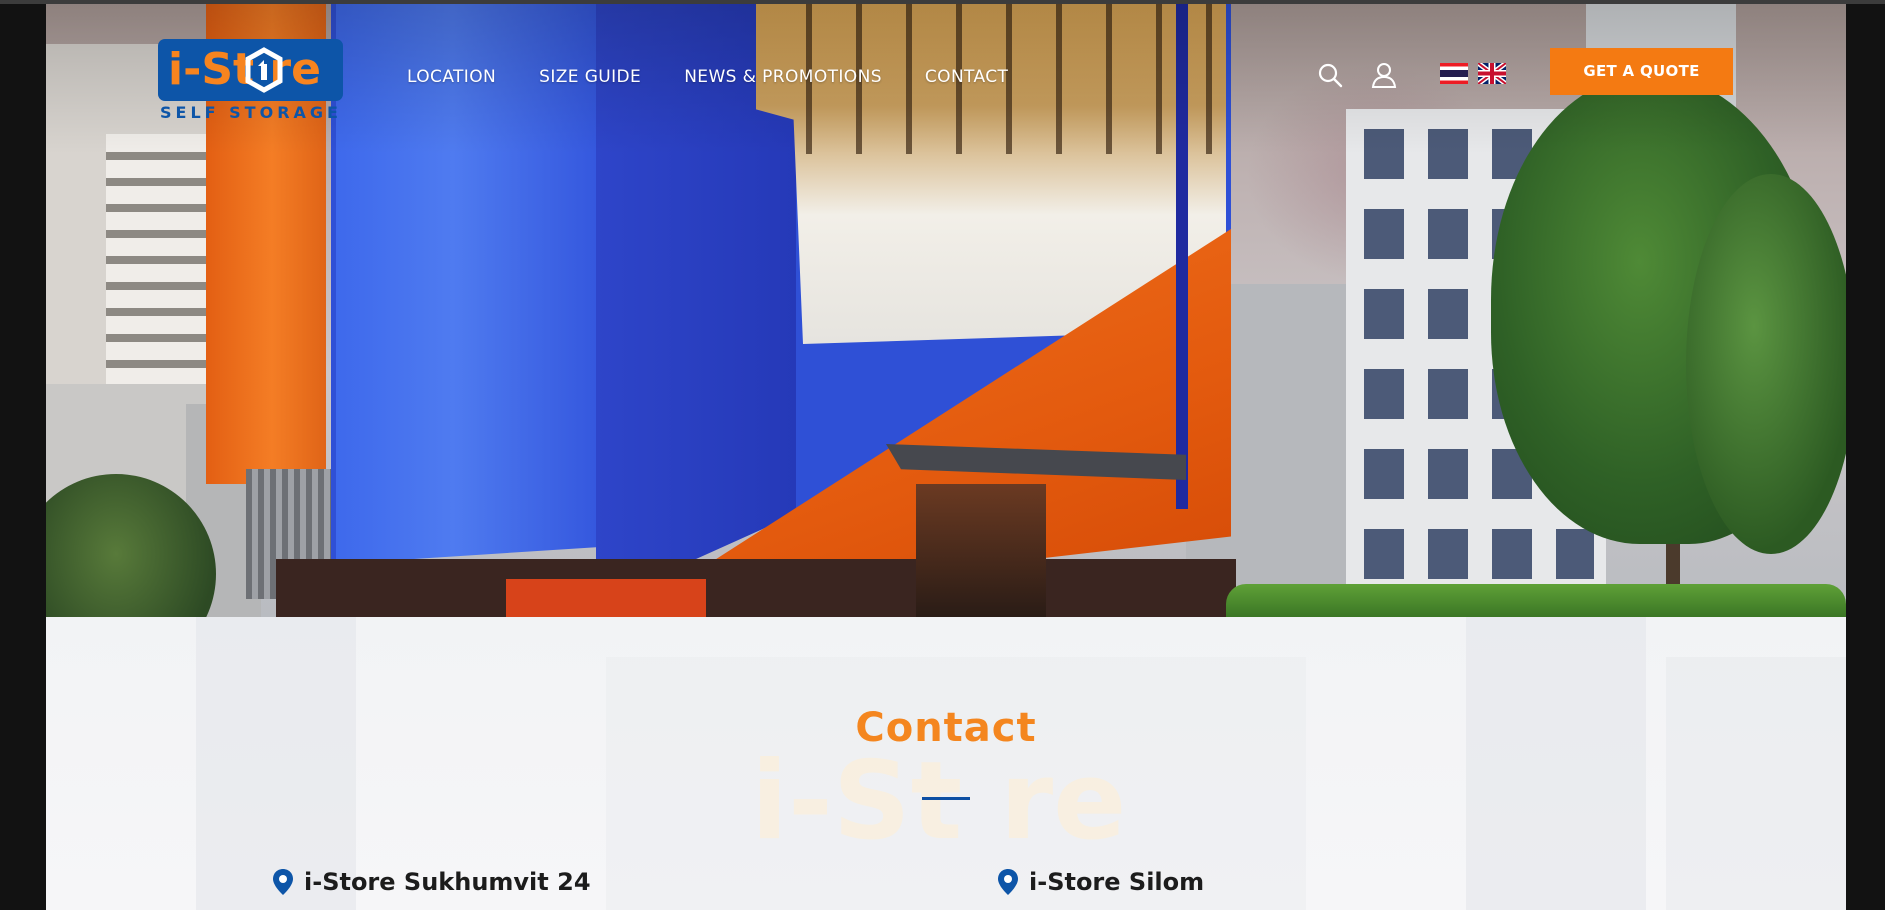 The image size is (1885, 910). I want to click on thai-flag-icon, so click(1454, 73).